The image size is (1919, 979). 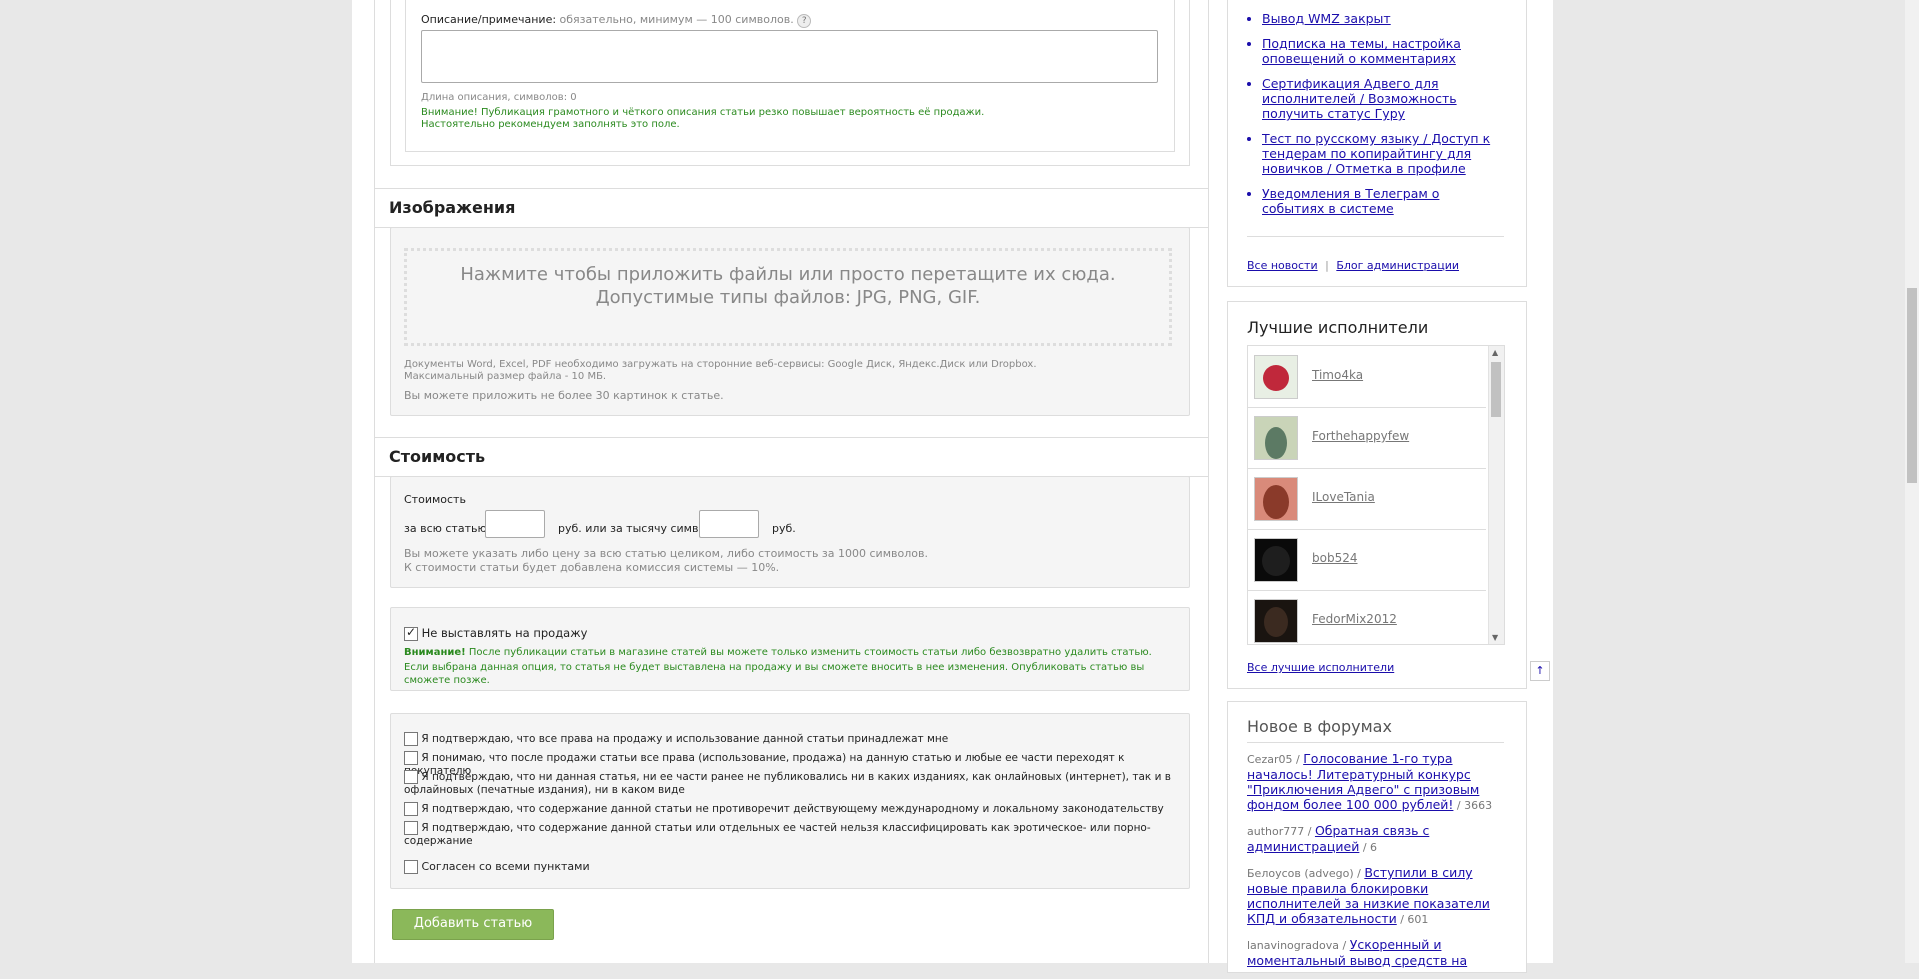 I want to click on not-for-sale-checkbox, so click(x=411, y=633).